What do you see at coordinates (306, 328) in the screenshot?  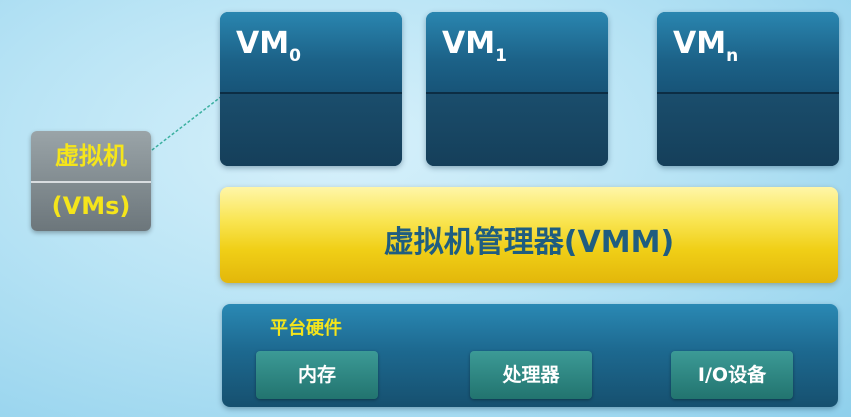 I see `hardware-title: 平台硬件` at bounding box center [306, 328].